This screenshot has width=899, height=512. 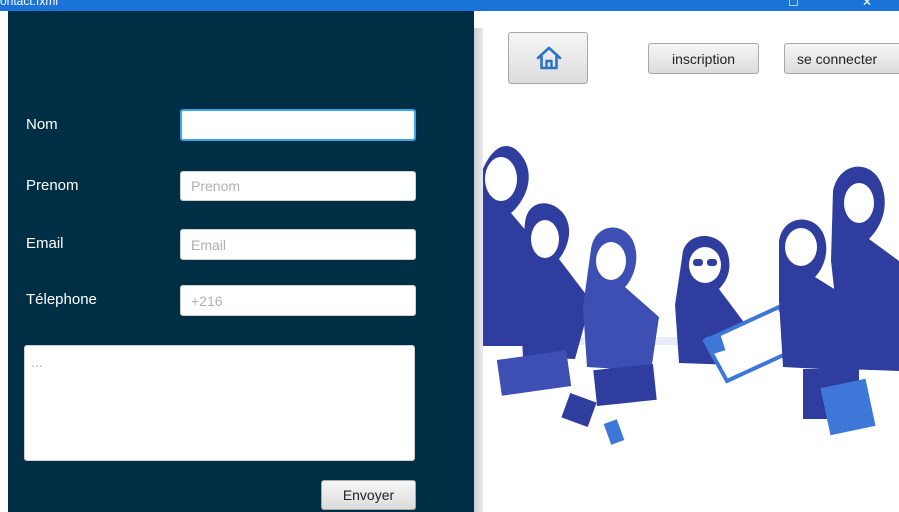 What do you see at coordinates (793, 4) in the screenshot?
I see `maximize-icon: ☐` at bounding box center [793, 4].